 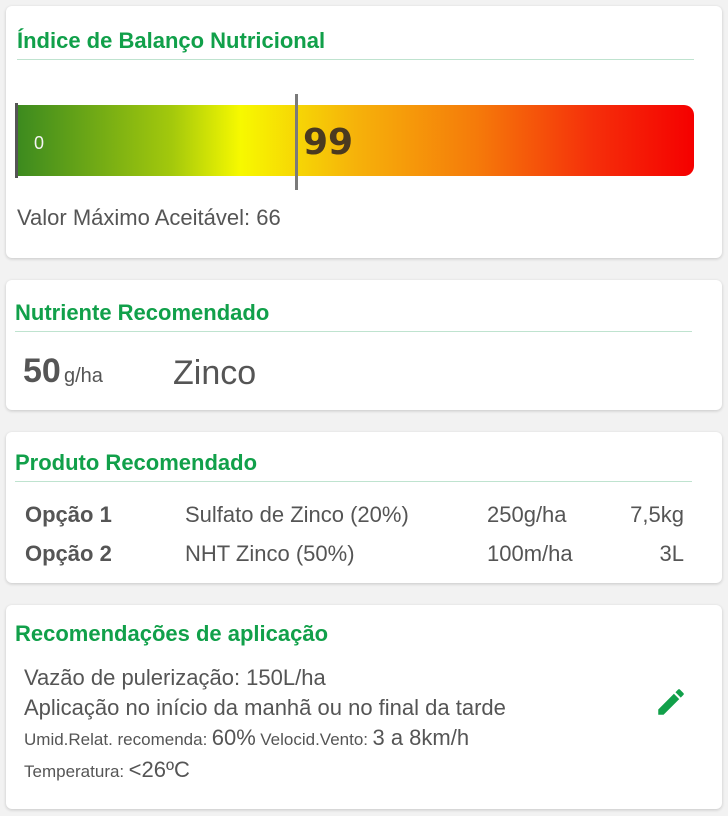 What do you see at coordinates (136, 462) in the screenshot?
I see `recommended-product-title: Produto Recomendado` at bounding box center [136, 462].